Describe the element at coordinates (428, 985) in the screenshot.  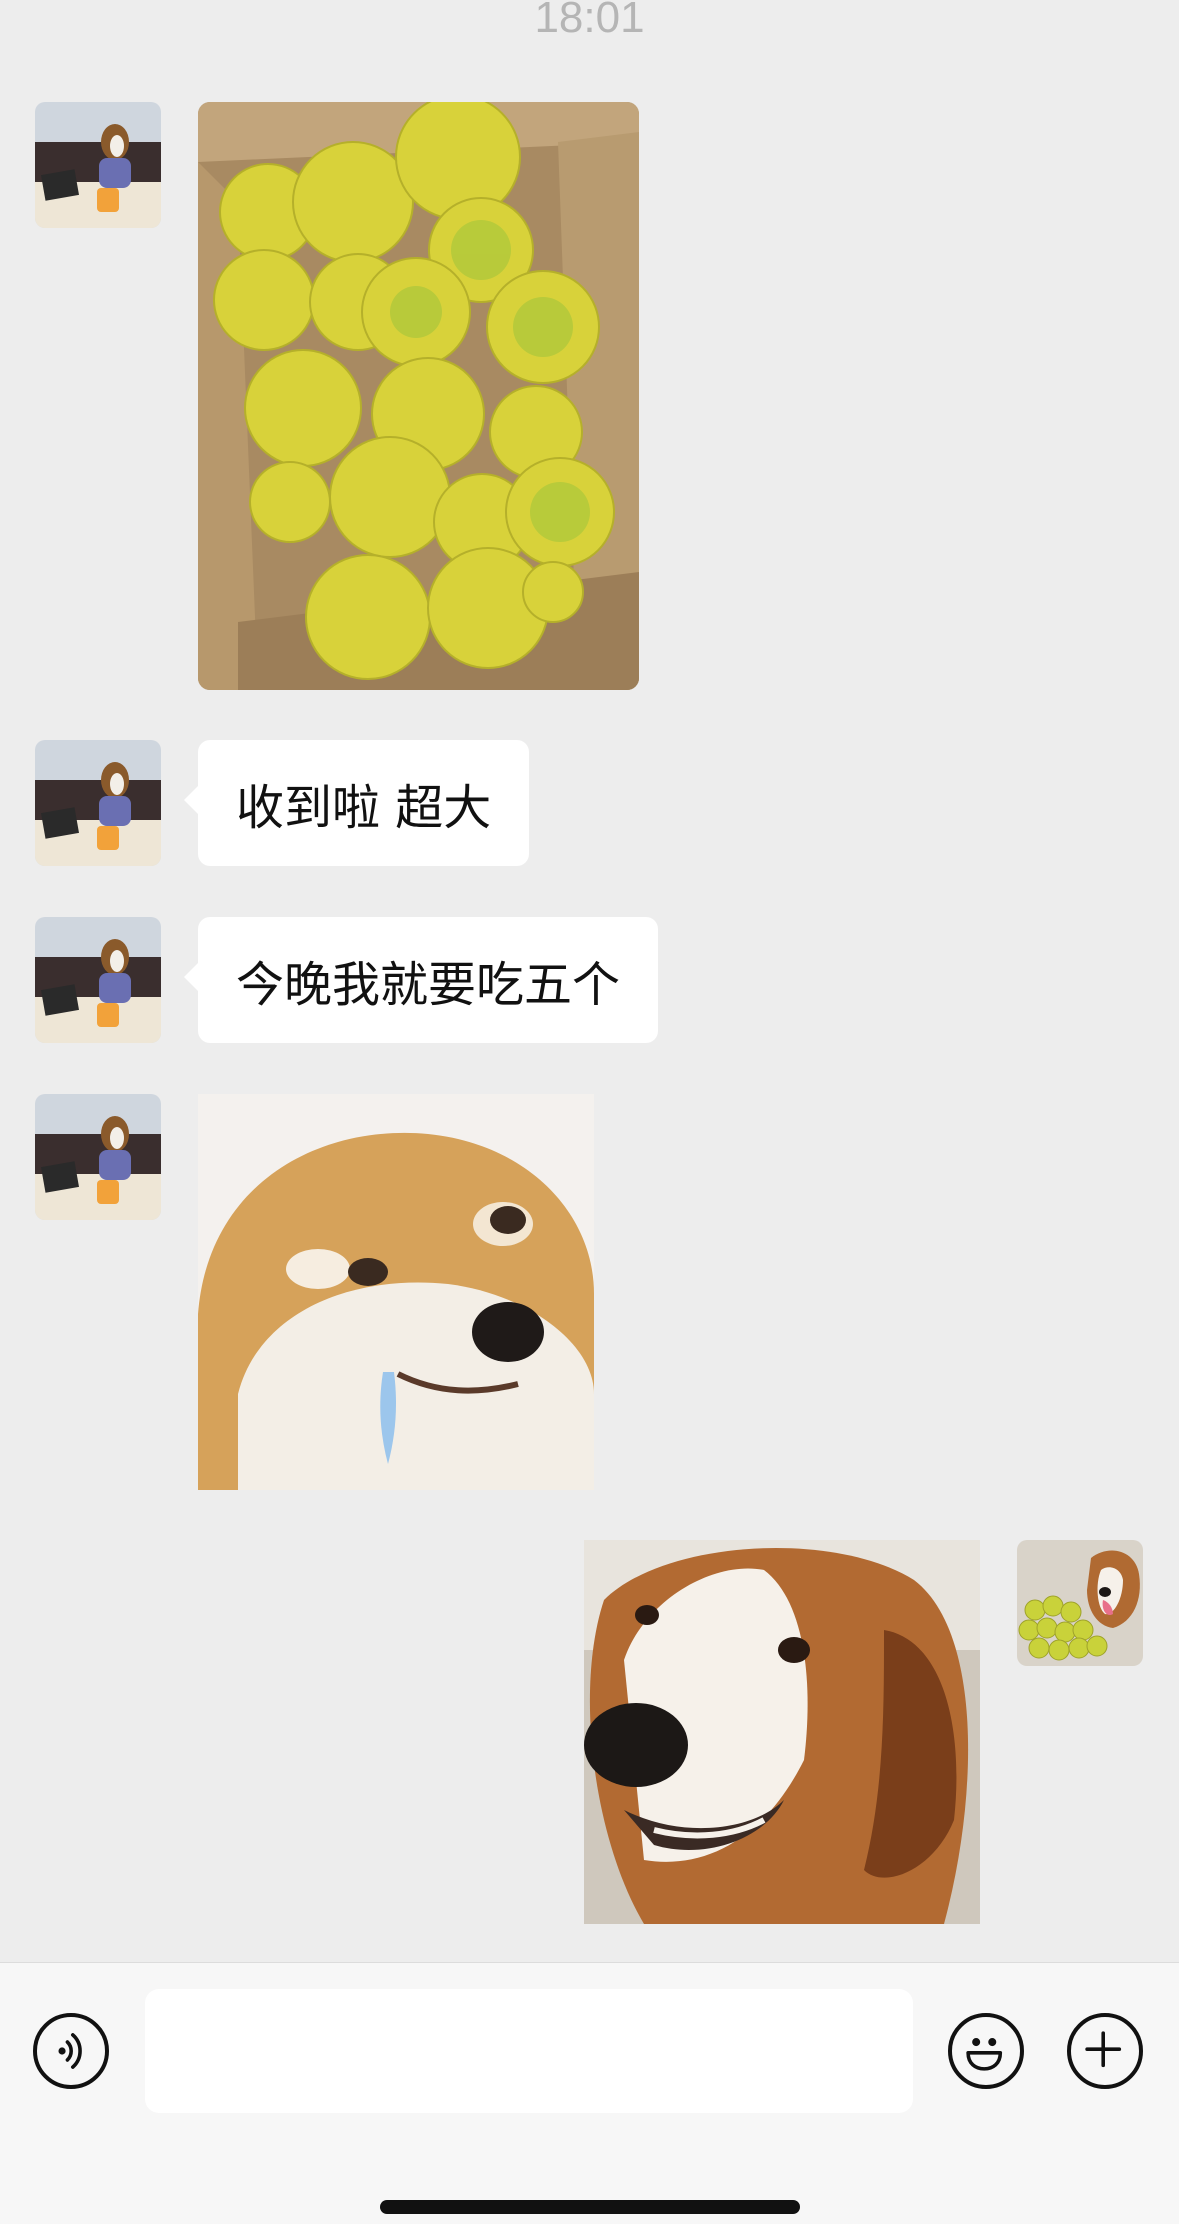
I see `message-text: 今晚我就要吃五个` at that location.